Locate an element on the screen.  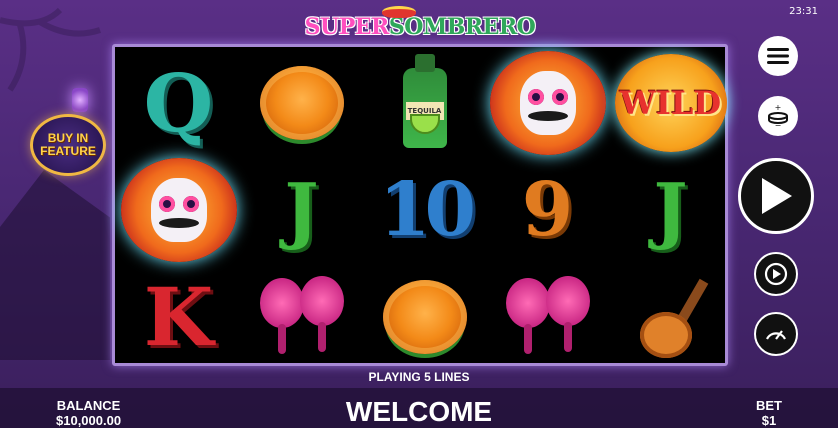
symbol-10: 10 is located at coordinates (427, 209).